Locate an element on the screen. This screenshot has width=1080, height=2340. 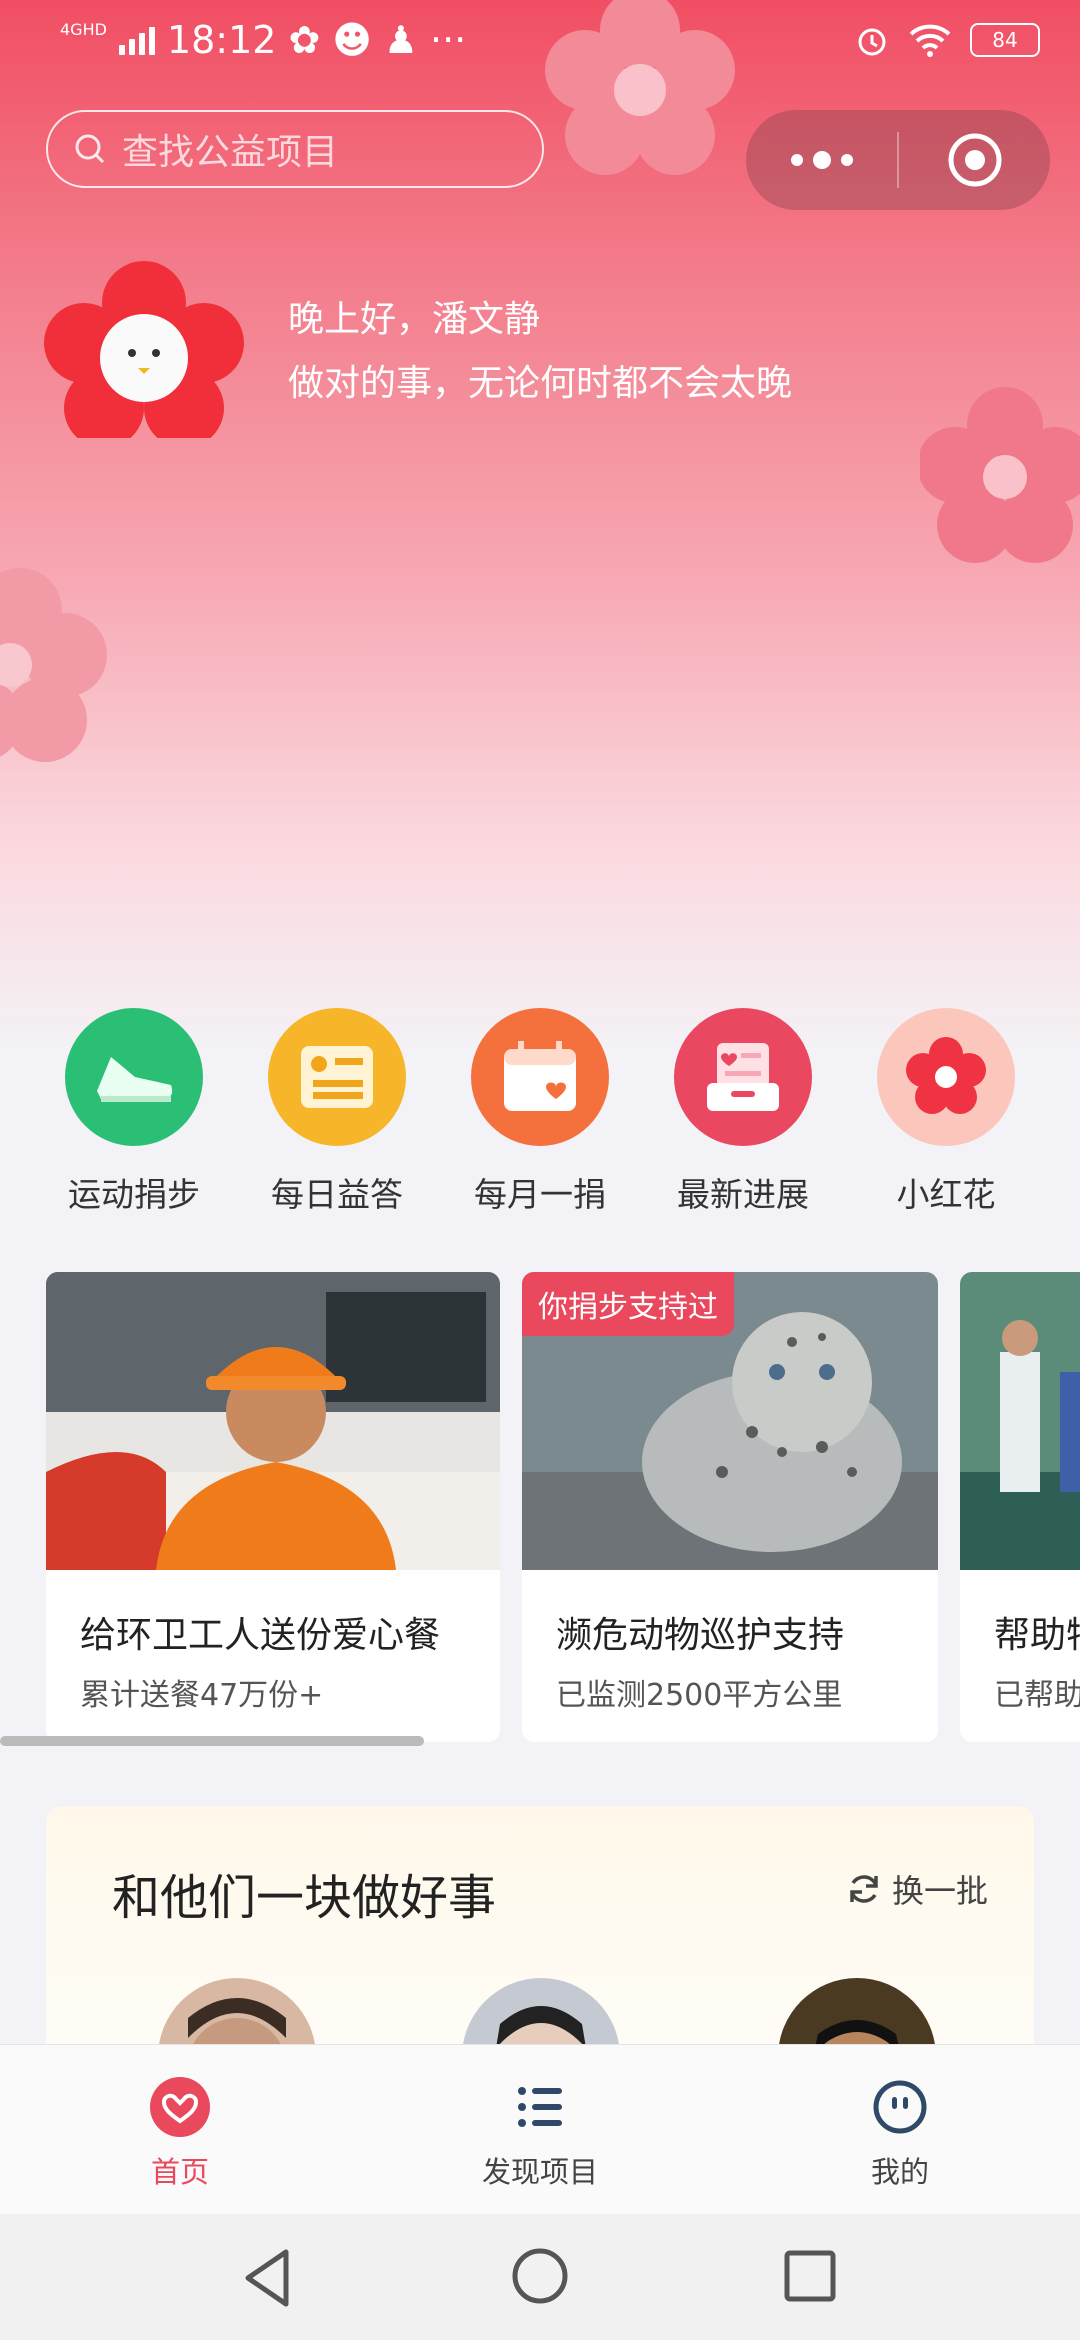
project-photo-people is located at coordinates (1020, 1421).